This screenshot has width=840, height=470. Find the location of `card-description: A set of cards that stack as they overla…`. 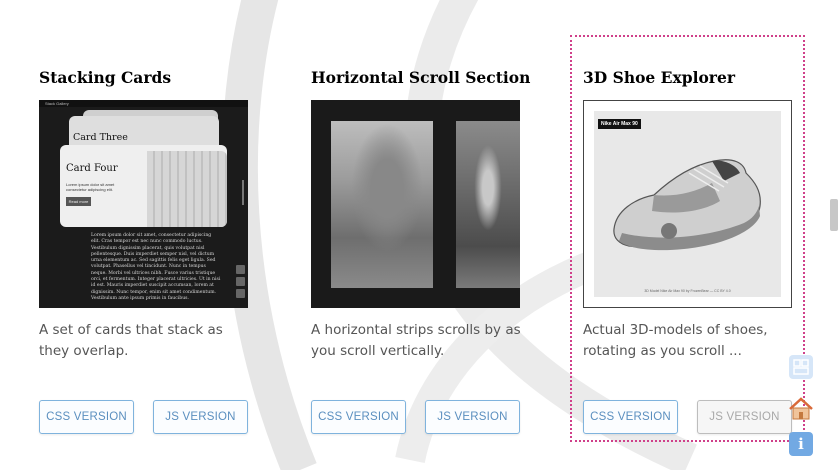

card-description: A set of cards that stack as they overla… is located at coordinates (131, 340).